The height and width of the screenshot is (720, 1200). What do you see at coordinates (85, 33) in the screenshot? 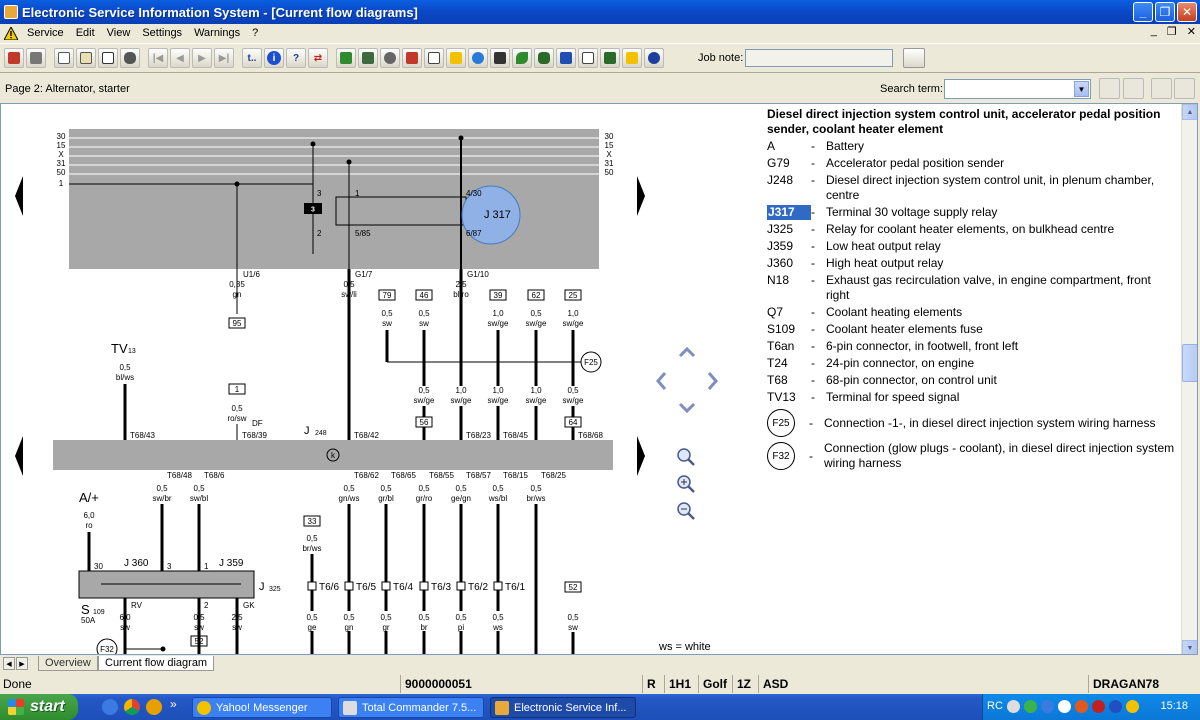
I see `menu-edit: Edit` at bounding box center [85, 33].